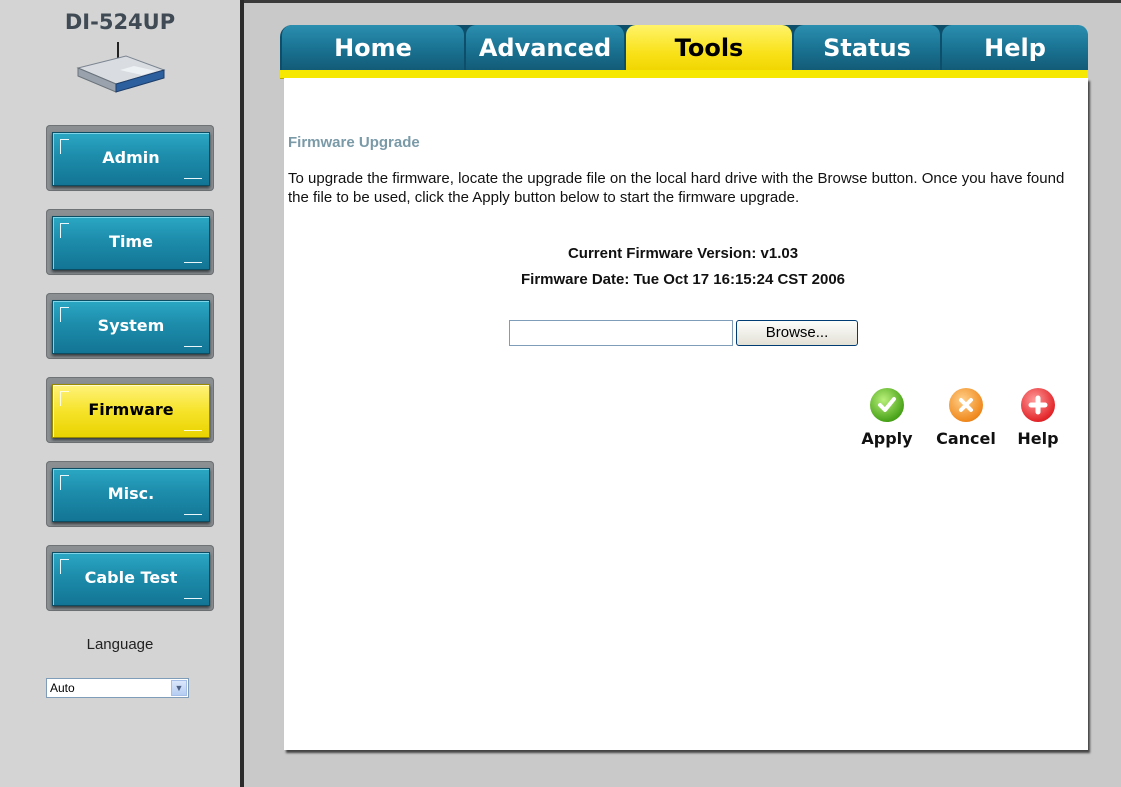 The height and width of the screenshot is (787, 1121). I want to click on tab-advanced: Advanced, so click(545, 48).